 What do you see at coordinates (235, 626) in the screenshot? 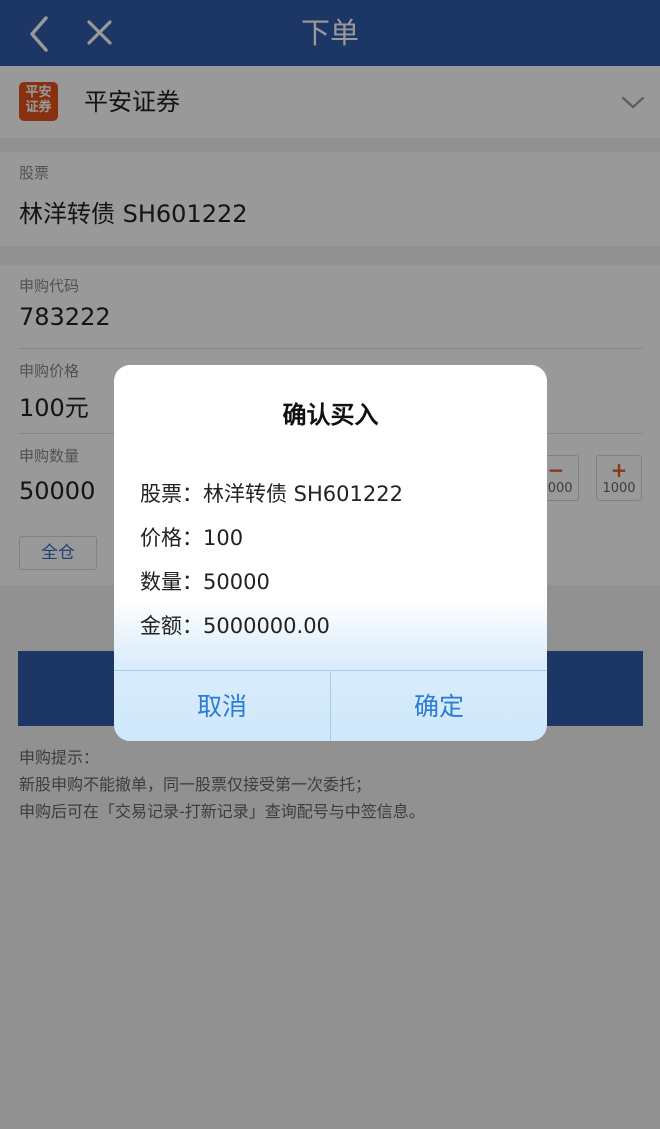
I see `dialog-amount-row: 金额：5000000.00` at bounding box center [235, 626].